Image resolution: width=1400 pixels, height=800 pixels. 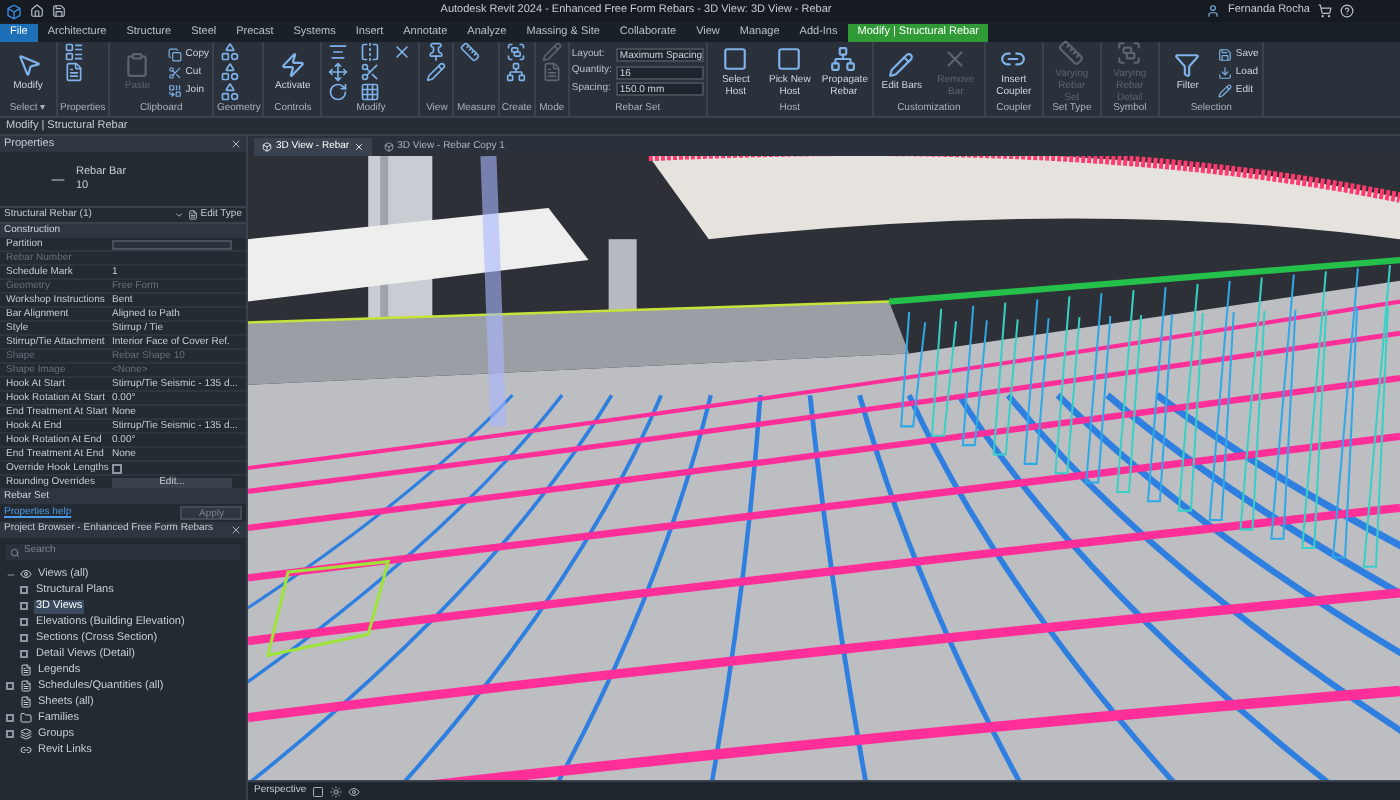 I want to click on sun-icon, so click(x=336, y=791).